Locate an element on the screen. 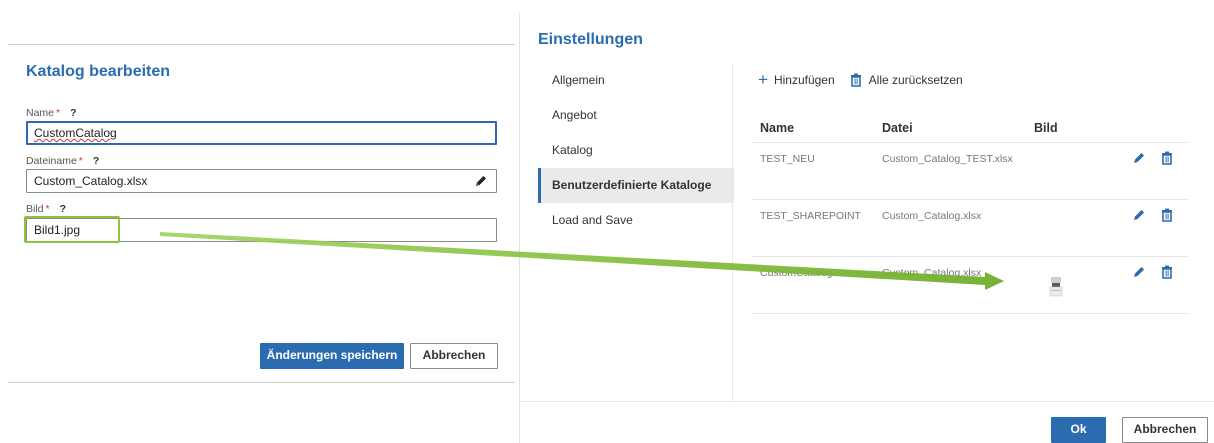  annotation-highlight-box is located at coordinates (72, 229).